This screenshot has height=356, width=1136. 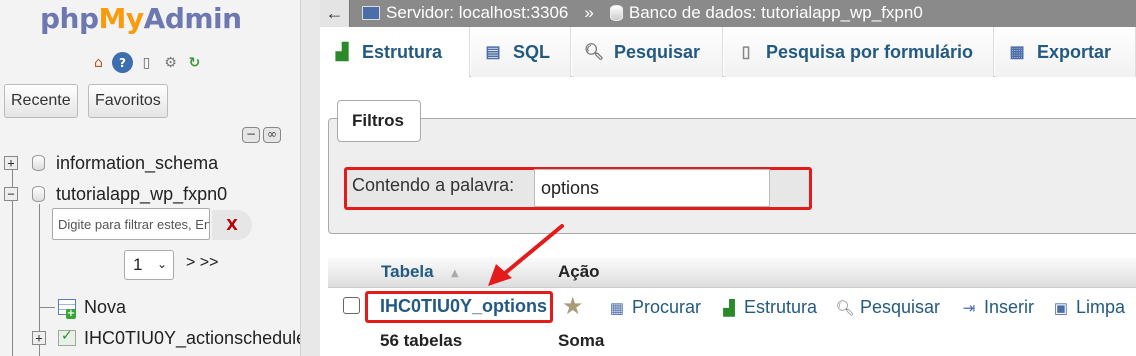 What do you see at coordinates (138, 264) in the screenshot?
I see `page-select-value: 1` at bounding box center [138, 264].